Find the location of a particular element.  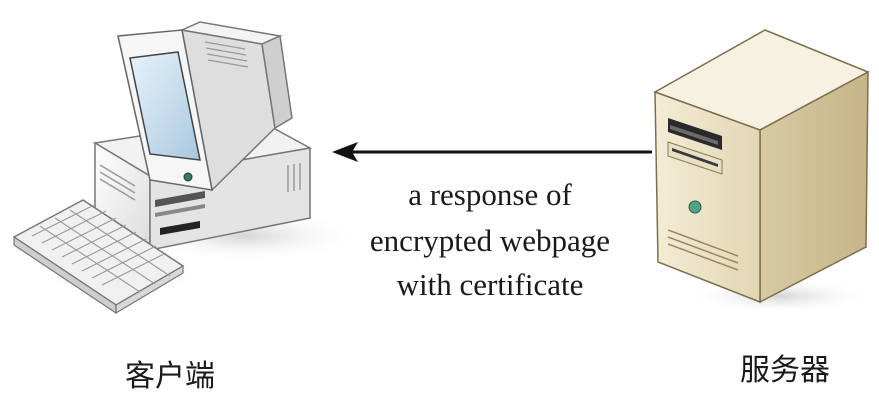

client-label: 客户端 is located at coordinates (170, 376).